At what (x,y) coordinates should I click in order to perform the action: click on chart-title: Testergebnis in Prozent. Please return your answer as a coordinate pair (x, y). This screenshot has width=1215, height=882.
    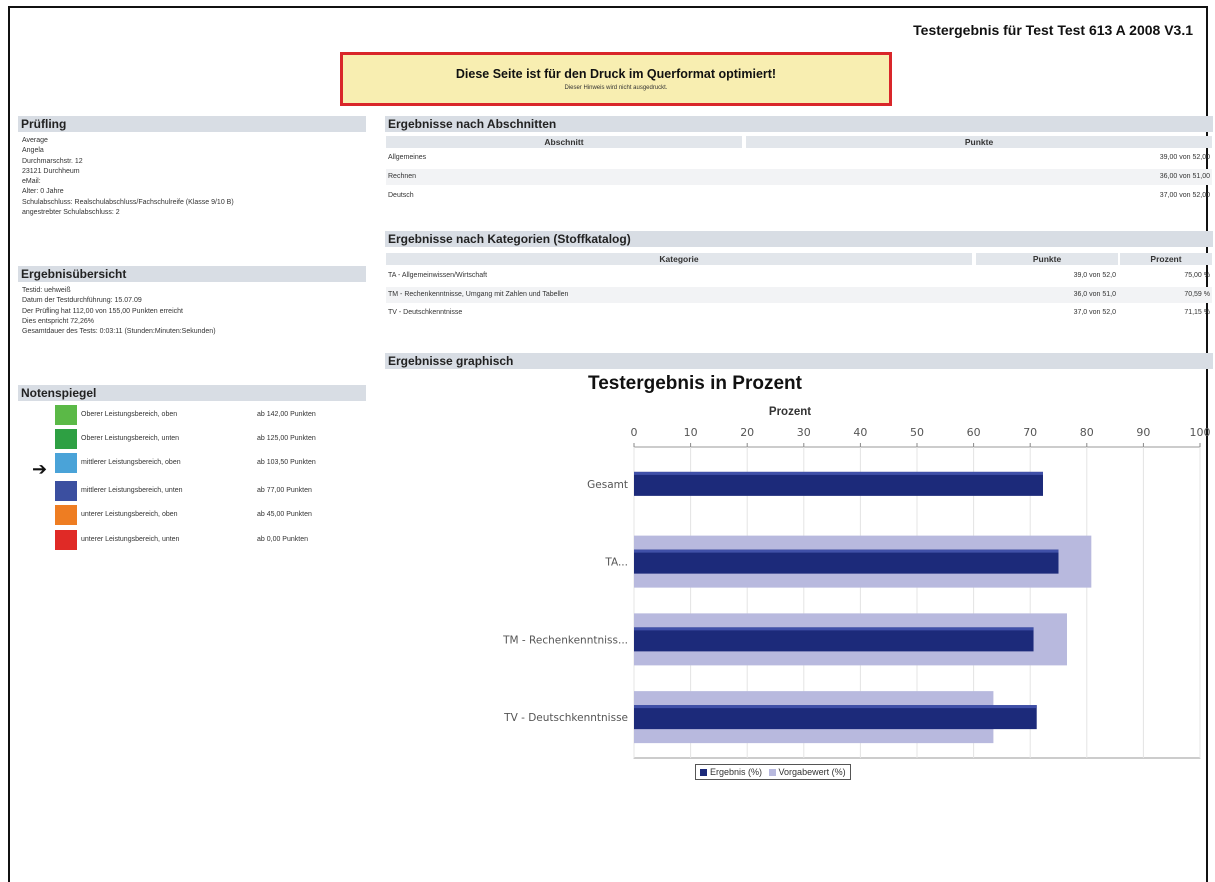
    Looking at the image, I should click on (695, 383).